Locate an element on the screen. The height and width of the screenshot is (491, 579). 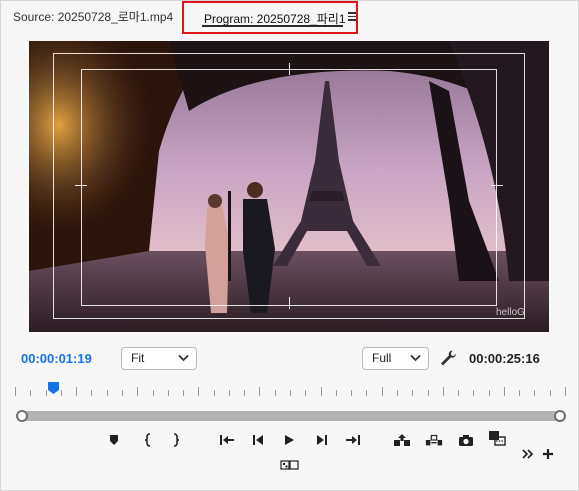
step-forward-button is located at coordinates (321, 440).